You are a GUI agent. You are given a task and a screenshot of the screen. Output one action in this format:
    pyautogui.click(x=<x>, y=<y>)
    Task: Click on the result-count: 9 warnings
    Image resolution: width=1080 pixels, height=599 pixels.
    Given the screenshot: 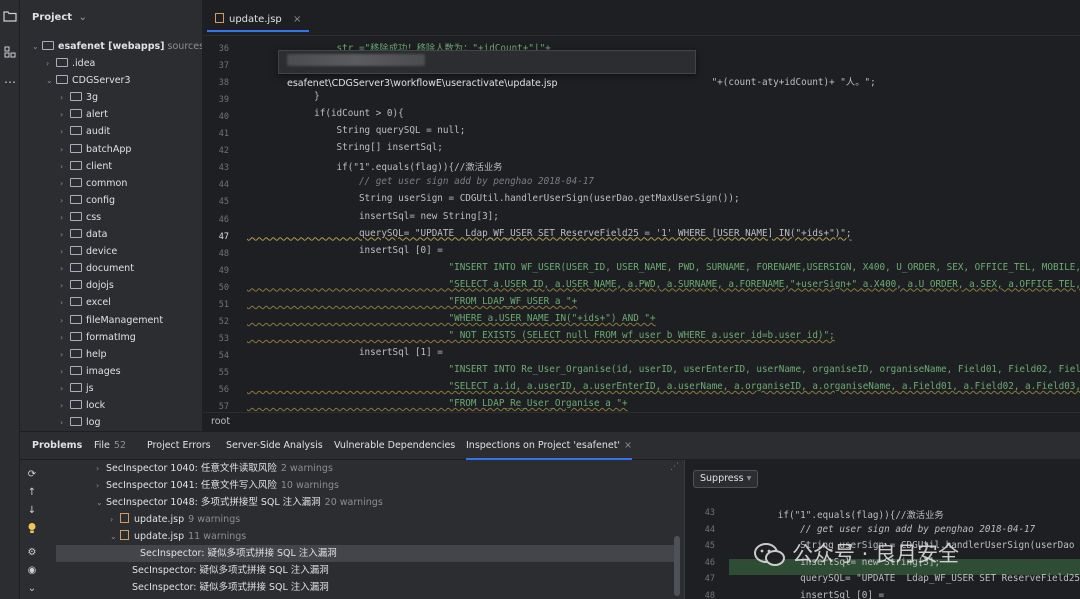 What is the action you would take?
    pyautogui.click(x=214, y=519)
    